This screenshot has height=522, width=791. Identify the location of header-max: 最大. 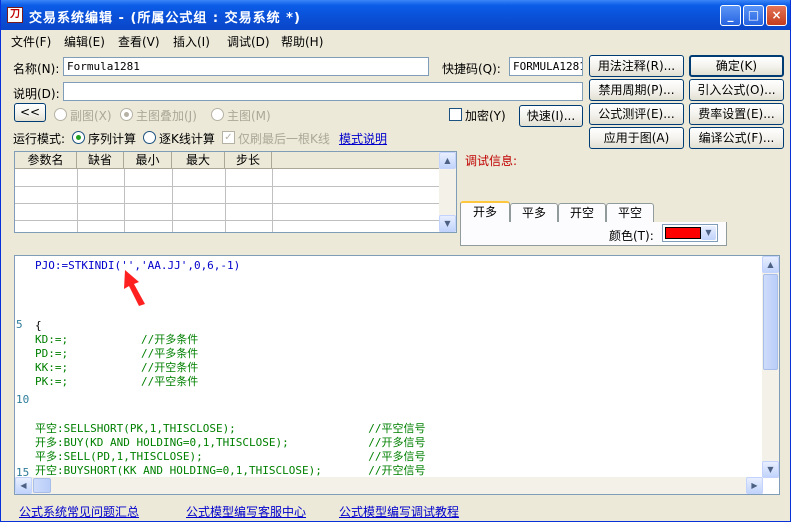
(198, 160).